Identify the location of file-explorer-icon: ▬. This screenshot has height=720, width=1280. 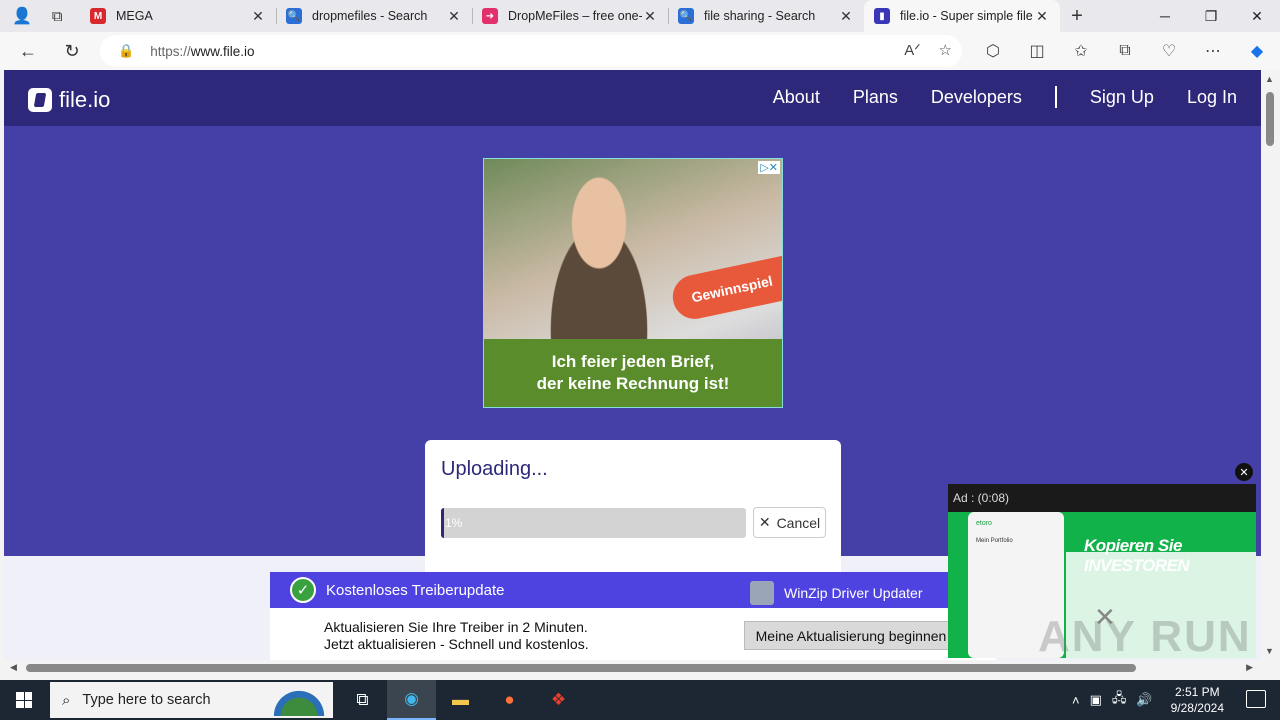
(460, 700).